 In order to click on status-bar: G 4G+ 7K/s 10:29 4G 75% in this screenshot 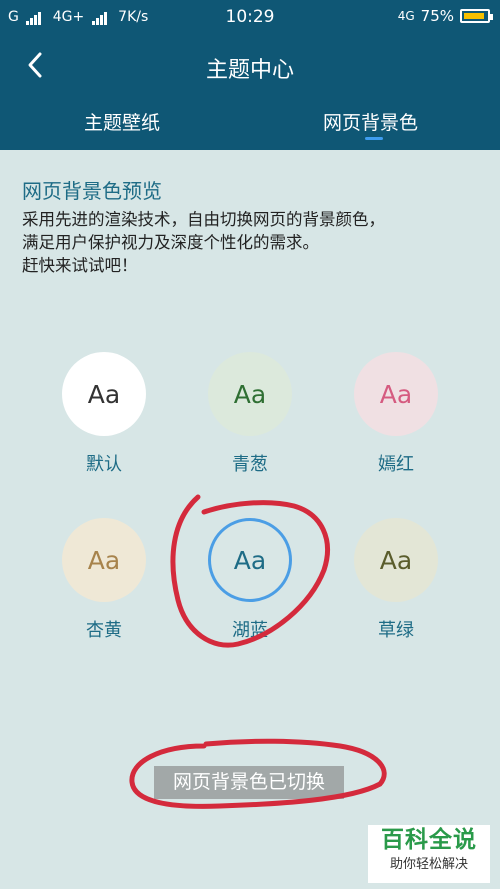, I will do `click(250, 17)`.